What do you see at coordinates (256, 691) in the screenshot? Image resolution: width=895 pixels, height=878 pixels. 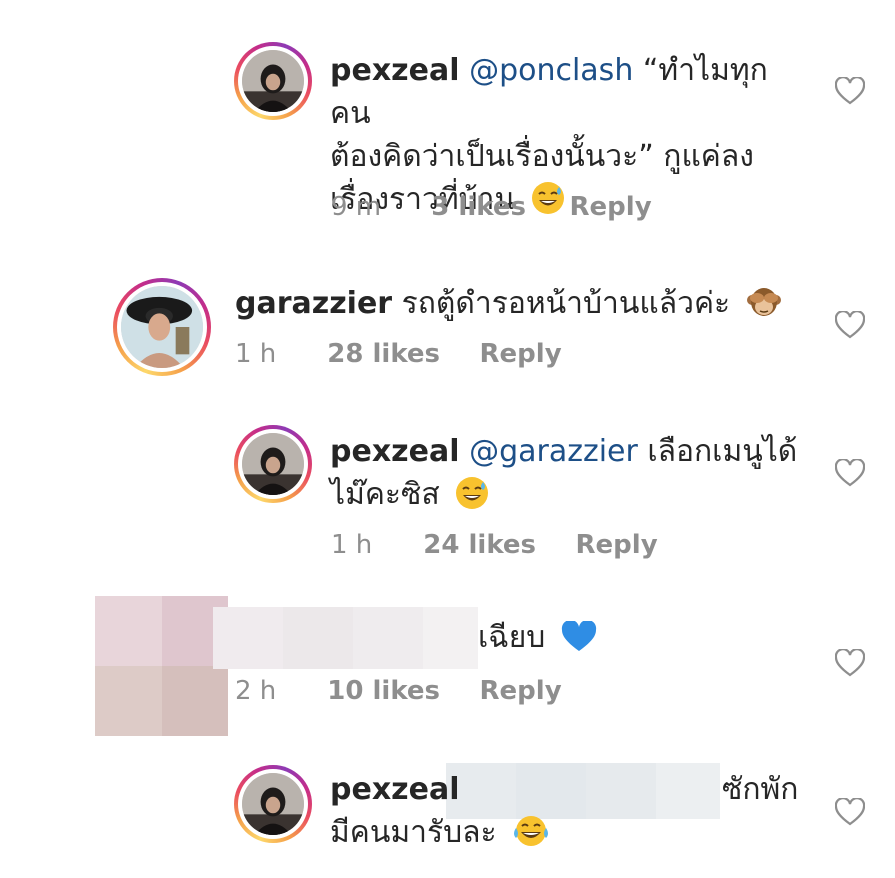 I see `timestamp: 2 h` at bounding box center [256, 691].